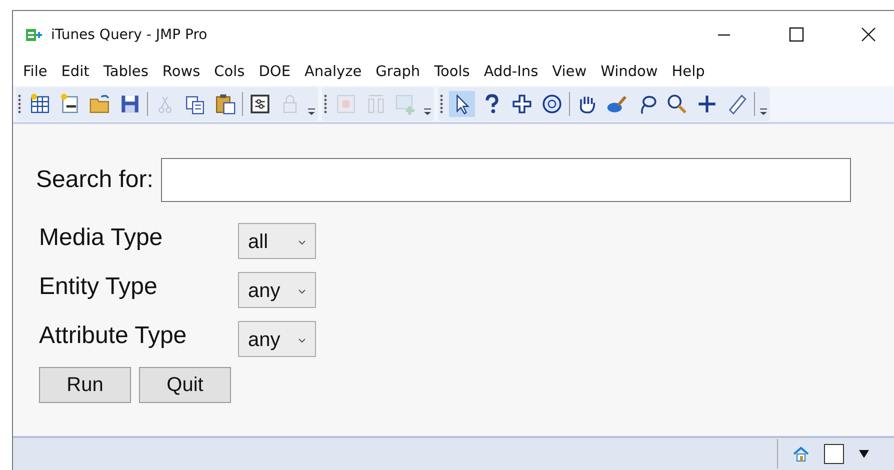  What do you see at coordinates (113, 336) in the screenshot?
I see `option-label: Attribute Type` at bounding box center [113, 336].